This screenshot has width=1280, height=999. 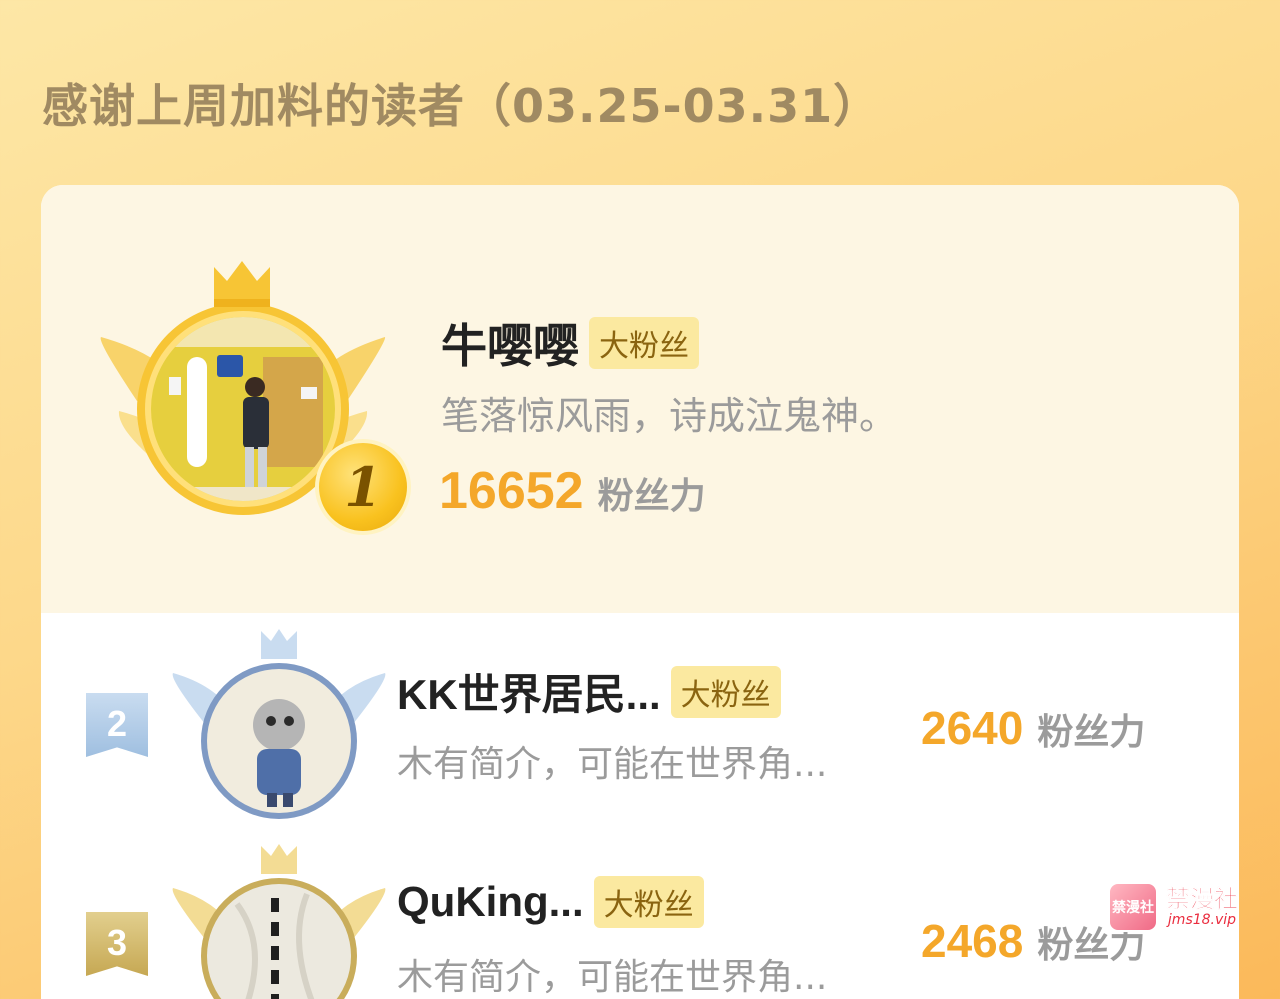 I want to click on reader-2-medal, so click(x=279, y=724).